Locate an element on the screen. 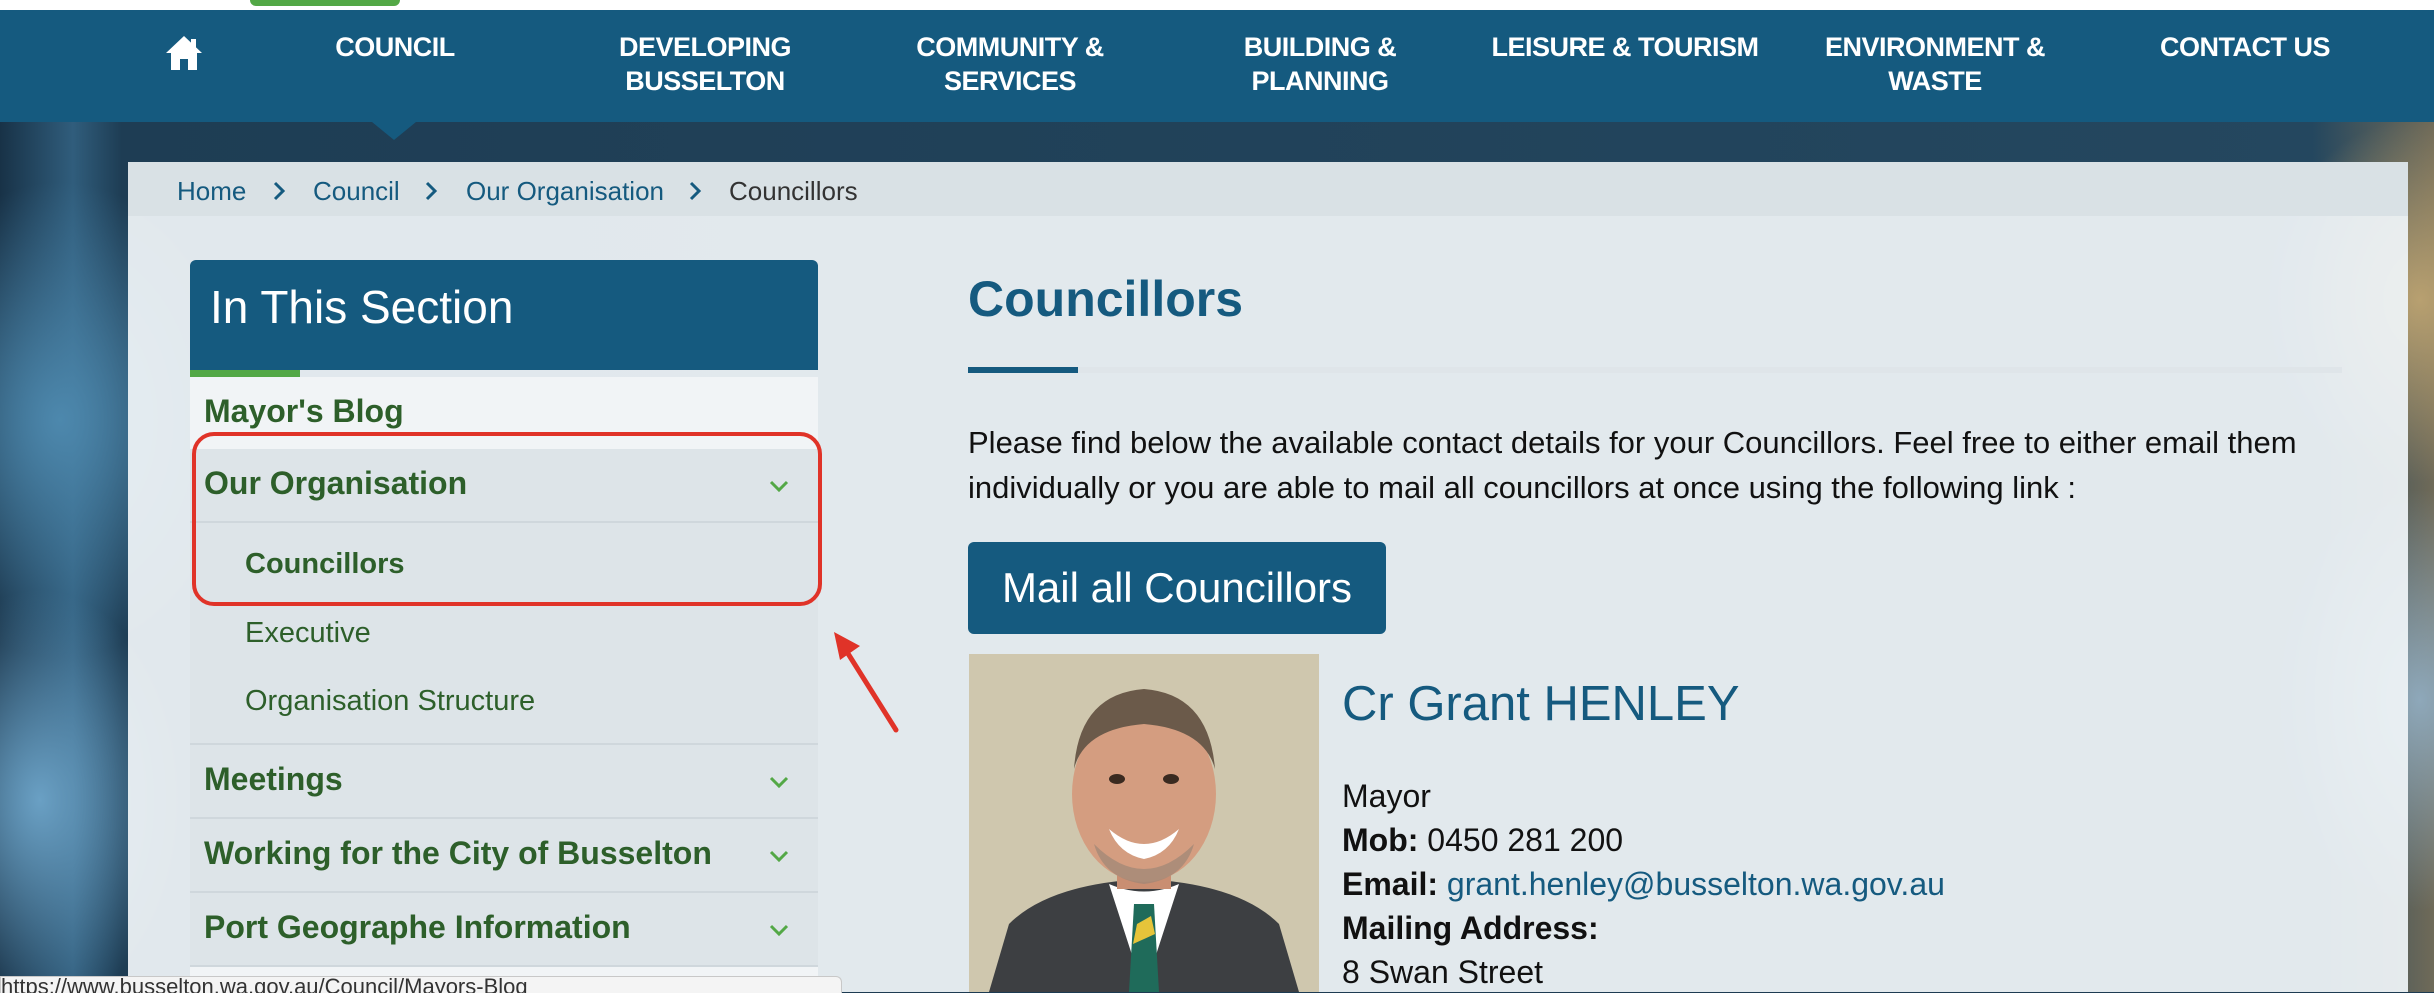  nav-label-line1: DEVELOPING is located at coordinates (705, 47).